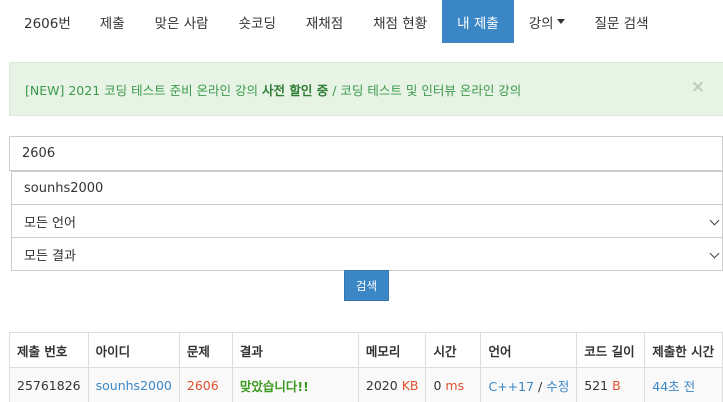 This screenshot has width=723, height=402. Describe the element at coordinates (50, 256) in the screenshot. I see `result-select-value: 모든 결과` at that location.